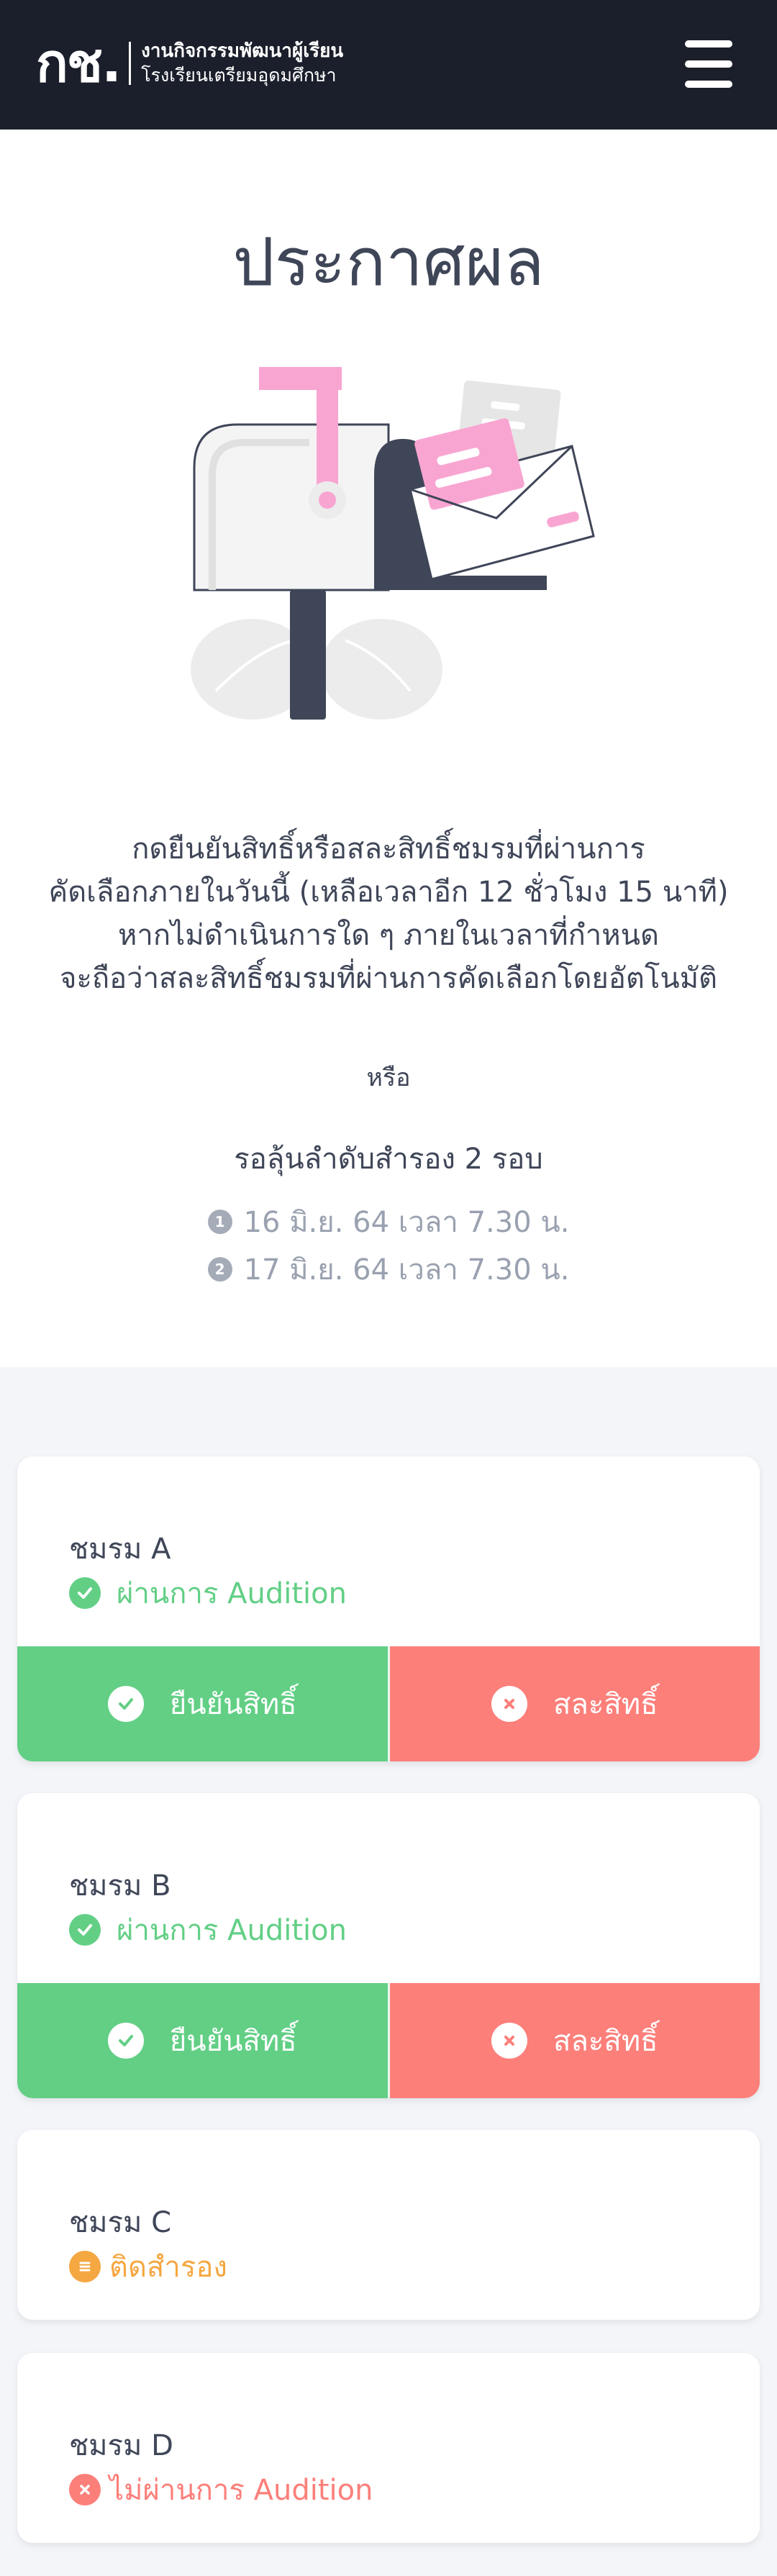  Describe the element at coordinates (120, 1885) in the screenshot. I see `club-name: ชมรม B` at that location.